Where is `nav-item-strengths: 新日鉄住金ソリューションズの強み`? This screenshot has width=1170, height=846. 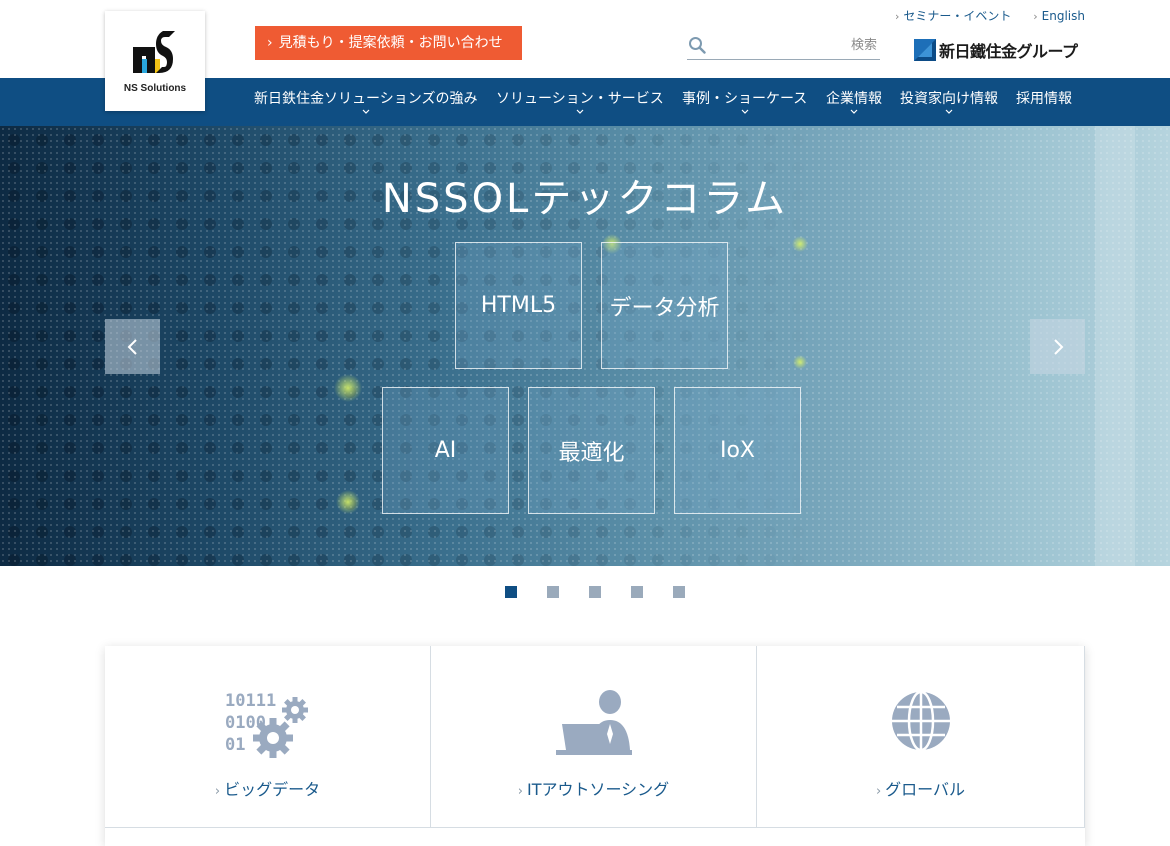
nav-item-strengths: 新日鉄住金ソリューションズの強み is located at coordinates (365, 102).